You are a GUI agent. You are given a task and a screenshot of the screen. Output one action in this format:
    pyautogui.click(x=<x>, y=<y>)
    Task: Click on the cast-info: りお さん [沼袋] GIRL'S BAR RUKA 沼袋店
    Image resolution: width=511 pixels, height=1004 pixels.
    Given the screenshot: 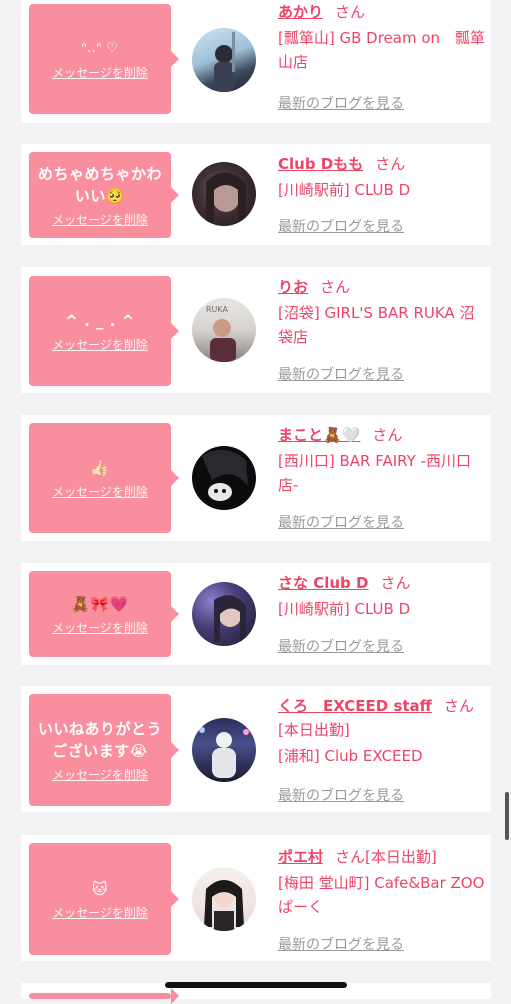 What is the action you would take?
    pyautogui.click(x=382, y=312)
    